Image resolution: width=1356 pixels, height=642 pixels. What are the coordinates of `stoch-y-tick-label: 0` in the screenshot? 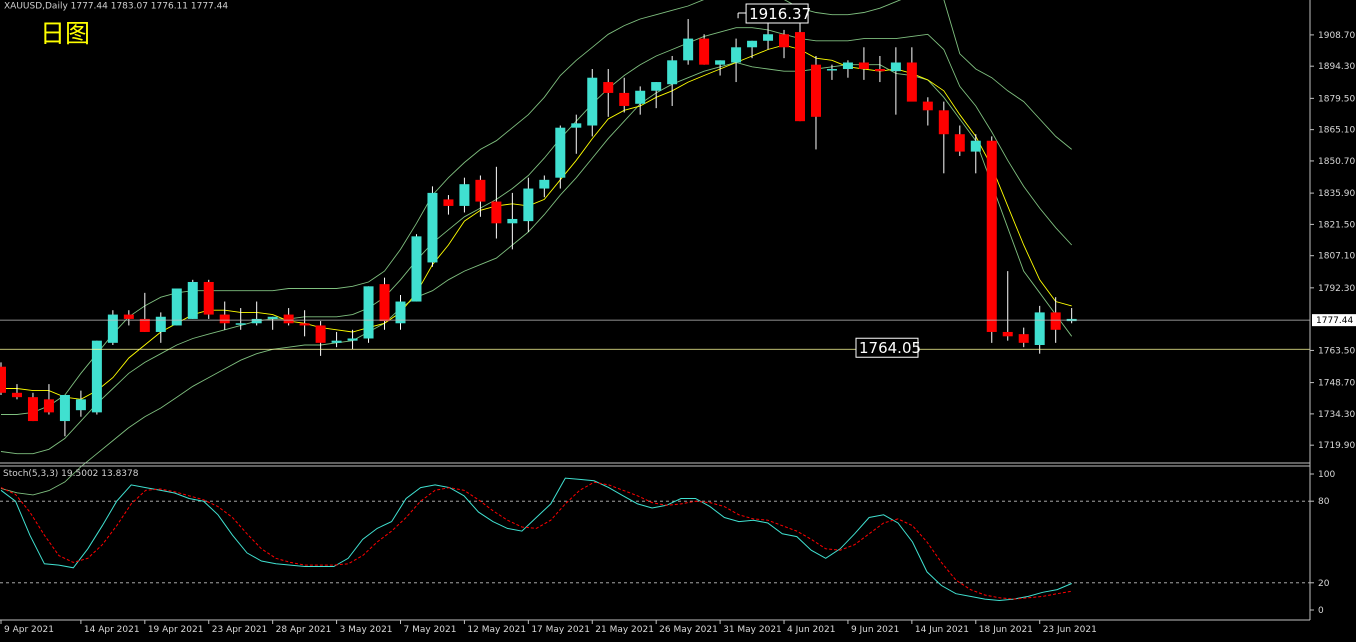 It's located at (1321, 611).